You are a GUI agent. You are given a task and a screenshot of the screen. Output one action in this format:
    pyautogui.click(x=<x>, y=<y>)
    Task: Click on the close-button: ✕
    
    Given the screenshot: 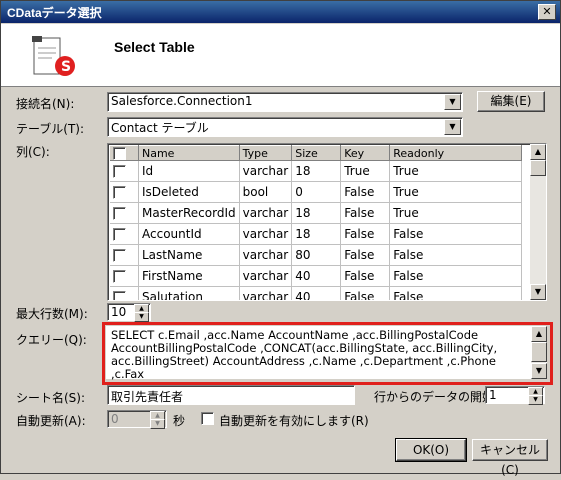 What is the action you would take?
    pyautogui.click(x=547, y=12)
    